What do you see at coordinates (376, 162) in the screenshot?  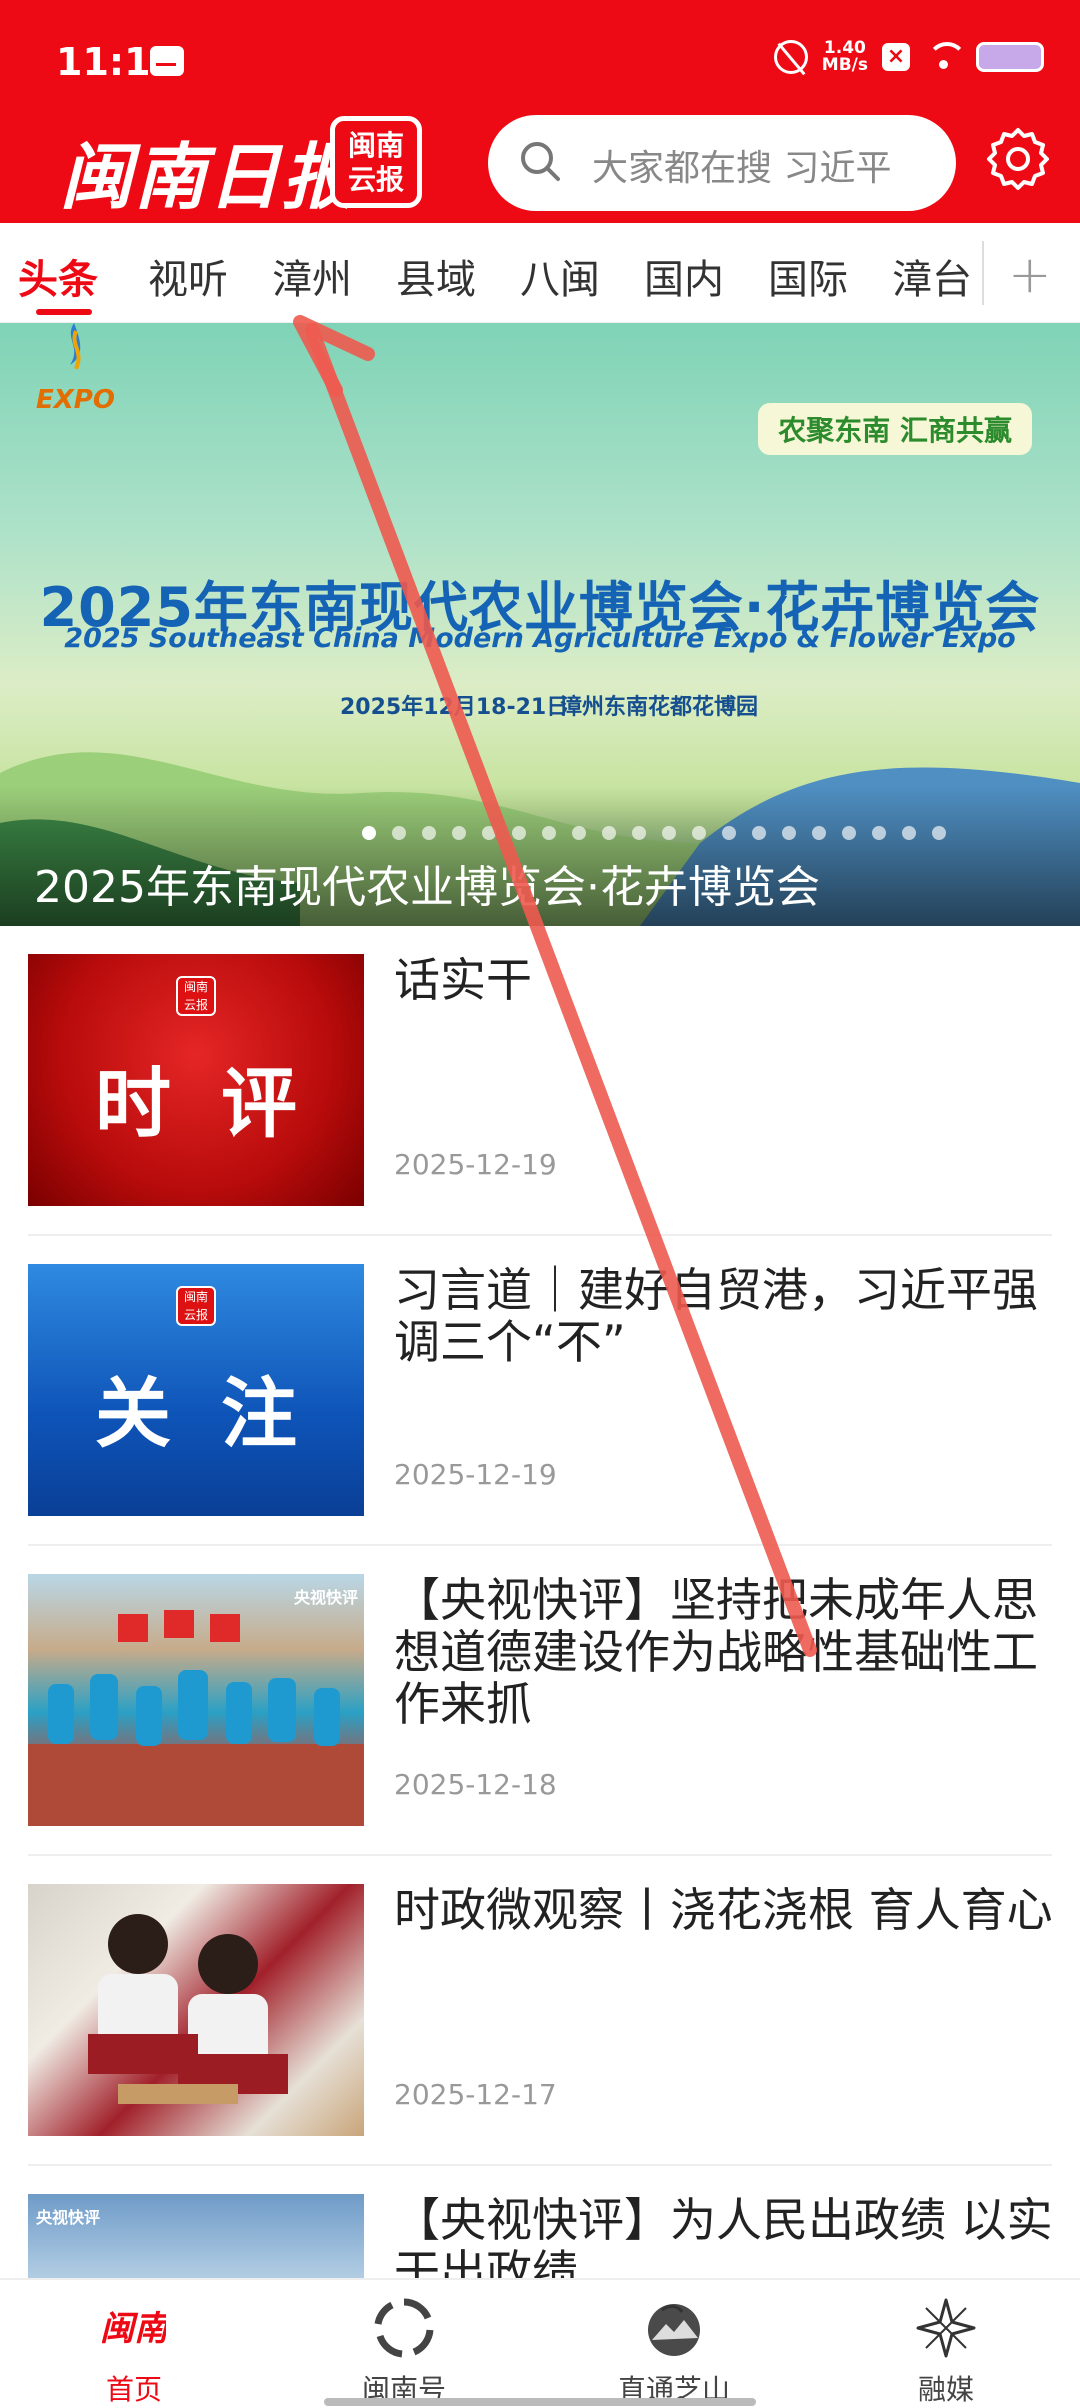 I see `logo-badge: 闽南 云报` at bounding box center [376, 162].